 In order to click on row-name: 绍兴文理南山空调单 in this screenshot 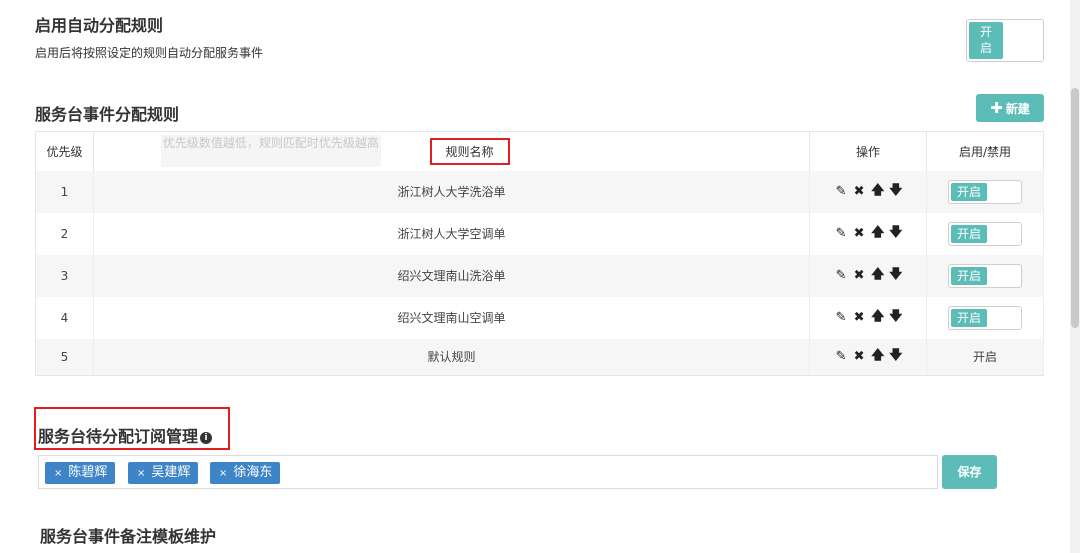, I will do `click(452, 317)`.